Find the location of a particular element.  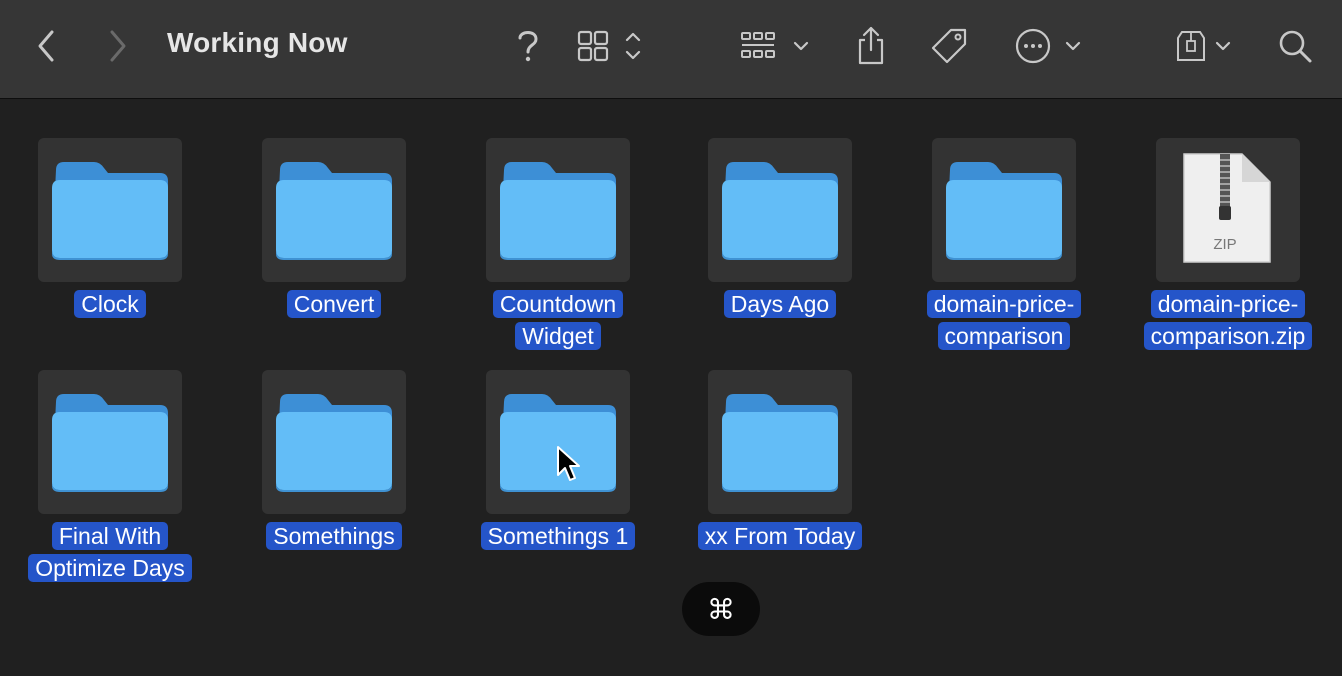

item-name-line: comparison is located at coordinates (1004, 336).